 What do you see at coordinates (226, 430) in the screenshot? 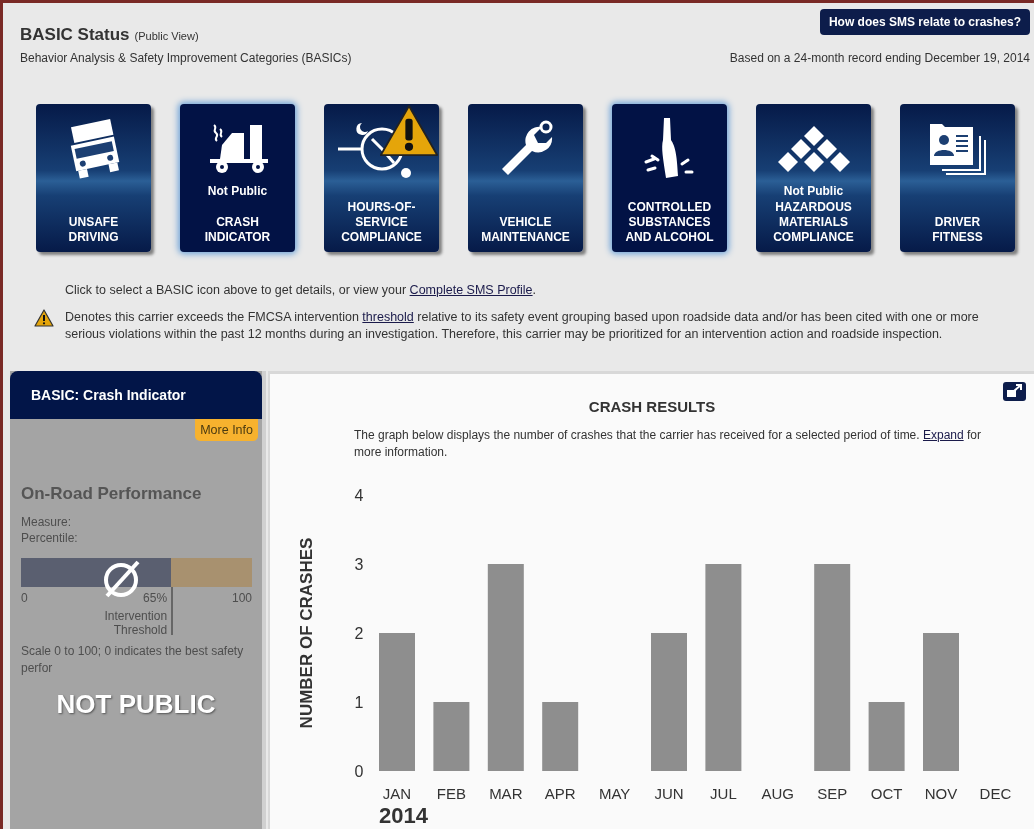
I see `more-info-button: More Info` at bounding box center [226, 430].